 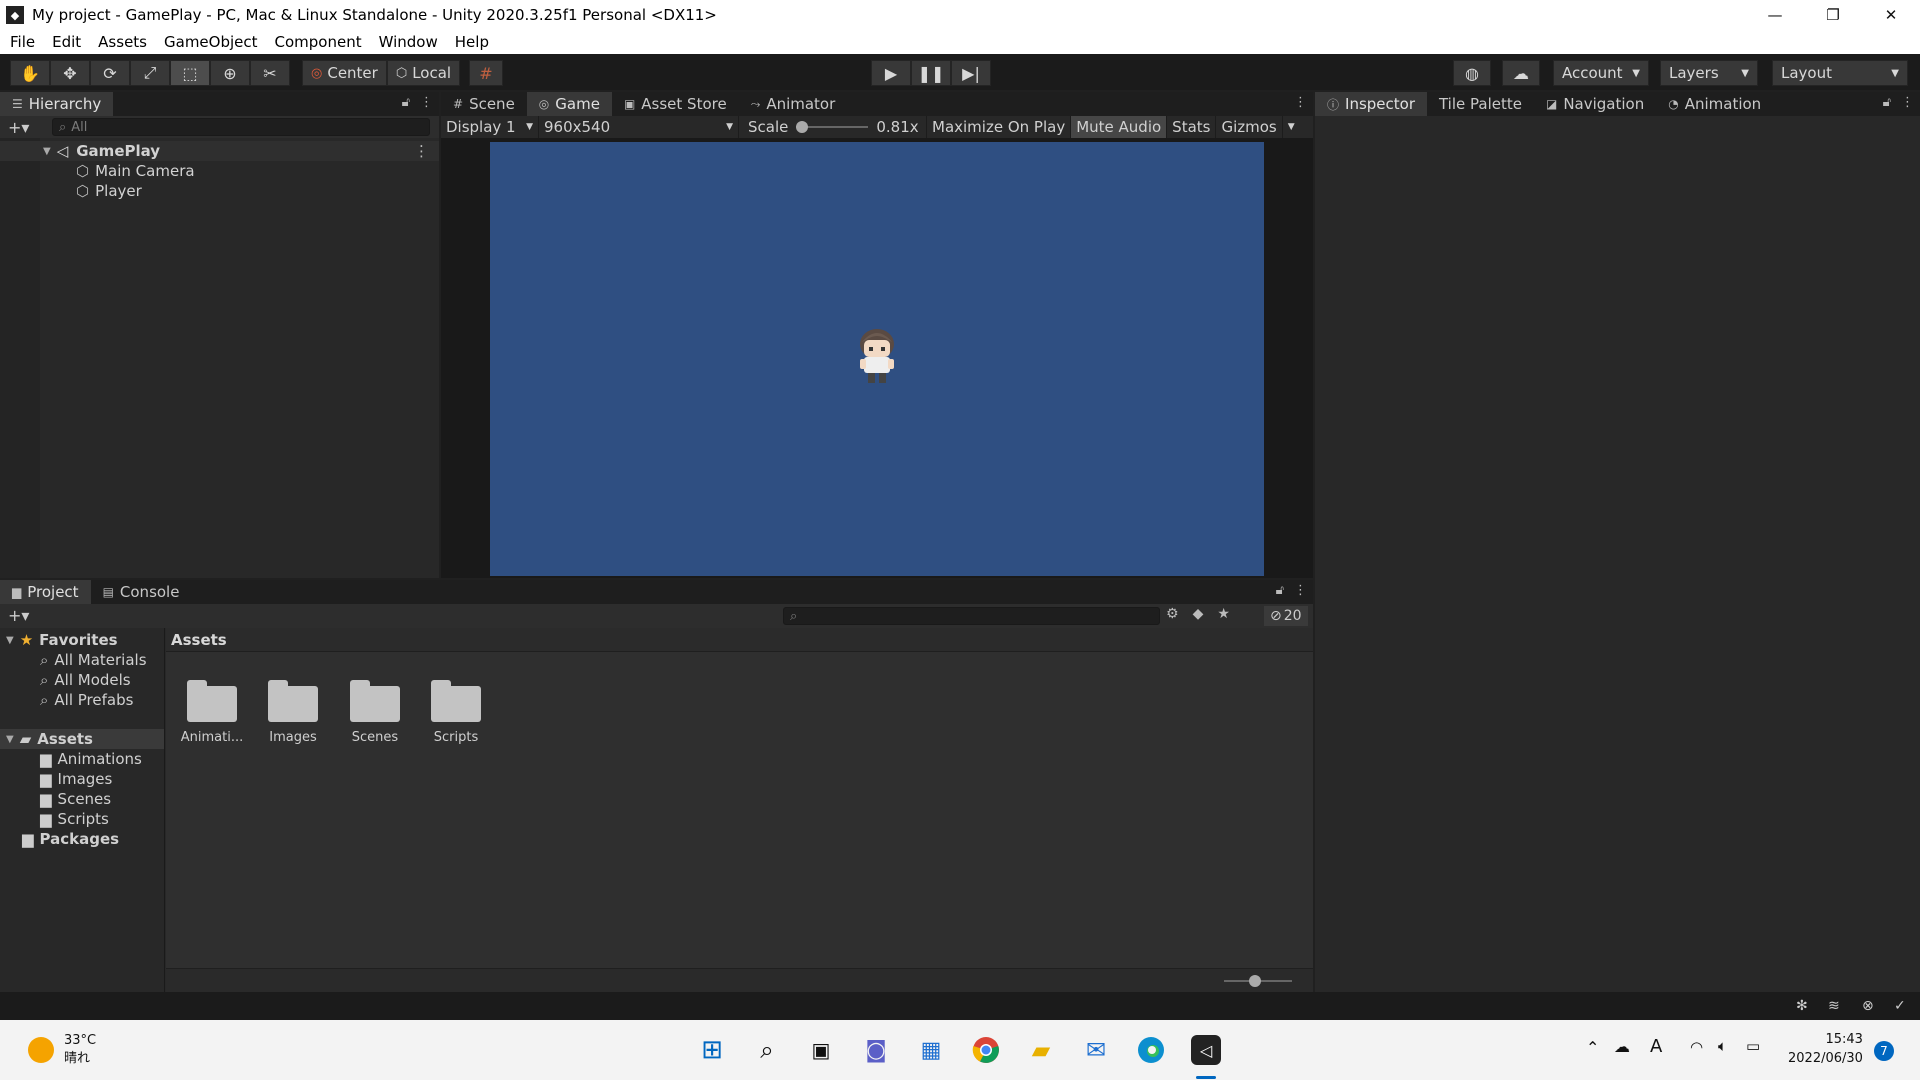 I want to click on packages-item: ▆ Packages, so click(x=82, y=839).